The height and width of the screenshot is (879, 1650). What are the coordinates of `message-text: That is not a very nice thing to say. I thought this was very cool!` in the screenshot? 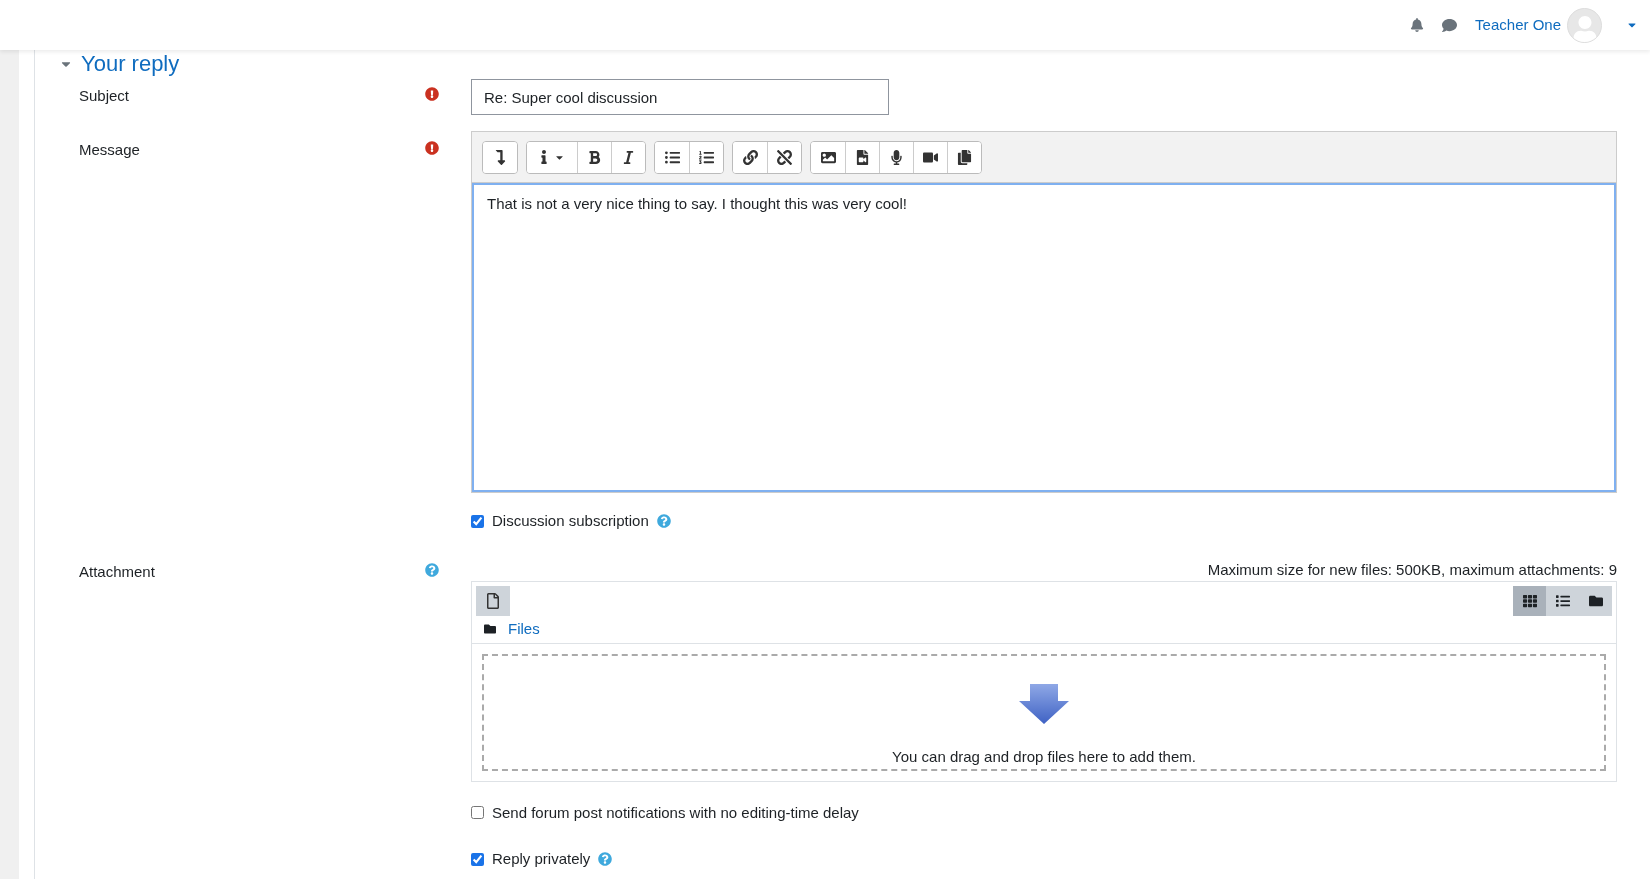 It's located at (697, 203).